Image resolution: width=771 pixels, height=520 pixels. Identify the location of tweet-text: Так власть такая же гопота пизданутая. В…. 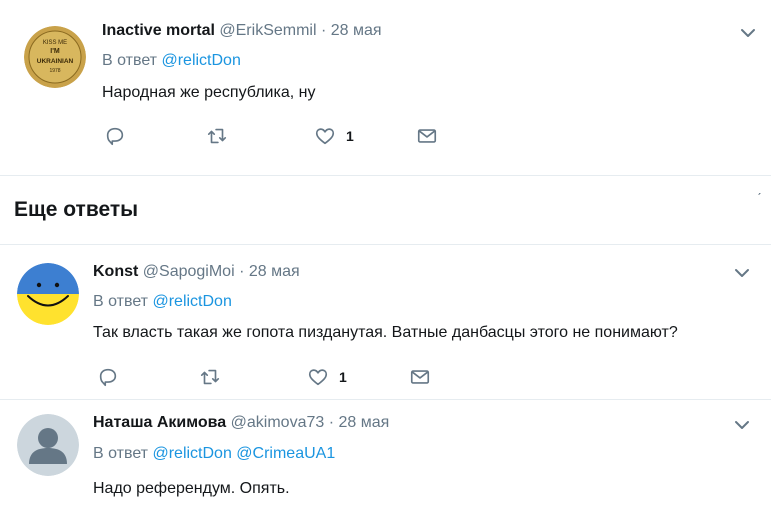
(385, 332).